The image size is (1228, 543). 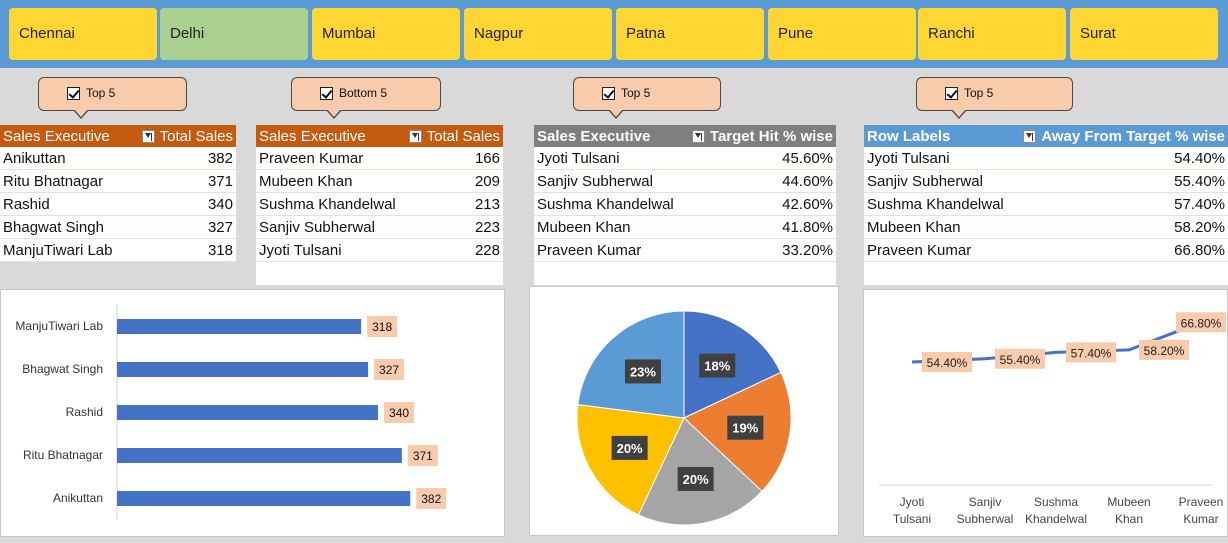 What do you see at coordinates (366, 98) in the screenshot?
I see `filter-callout-bottom5-sales: Bottom 5` at bounding box center [366, 98].